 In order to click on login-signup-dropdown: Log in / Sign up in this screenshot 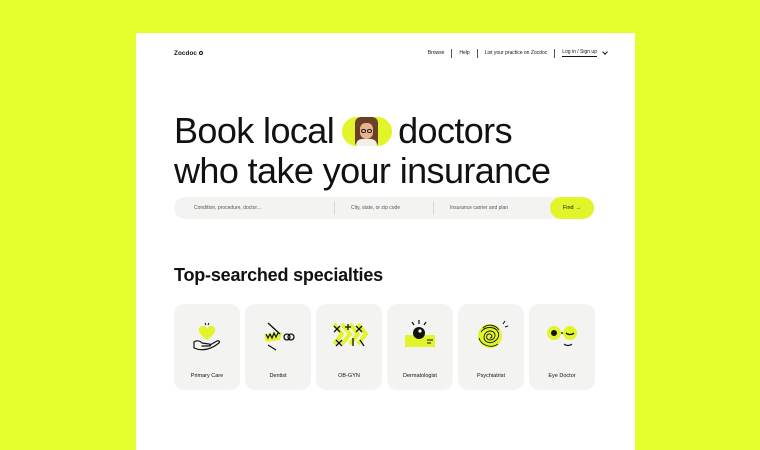, I will do `click(581, 53)`.